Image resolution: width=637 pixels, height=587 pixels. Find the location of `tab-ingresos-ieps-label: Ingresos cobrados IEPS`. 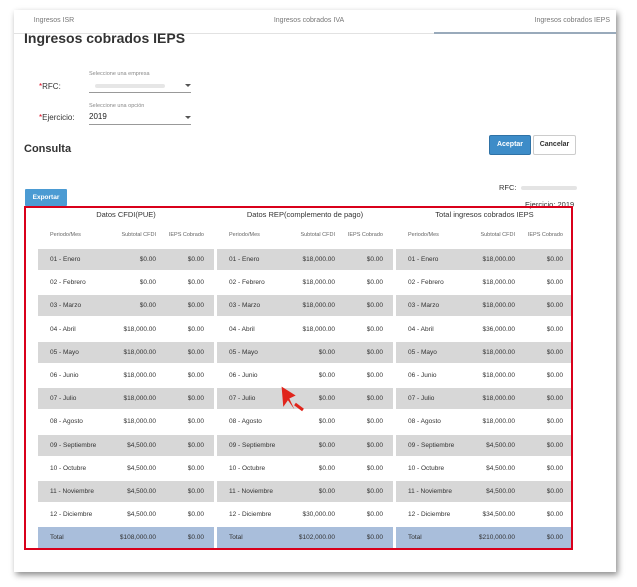

tab-ingresos-ieps-label: Ingresos cobrados IEPS is located at coordinates (572, 20).